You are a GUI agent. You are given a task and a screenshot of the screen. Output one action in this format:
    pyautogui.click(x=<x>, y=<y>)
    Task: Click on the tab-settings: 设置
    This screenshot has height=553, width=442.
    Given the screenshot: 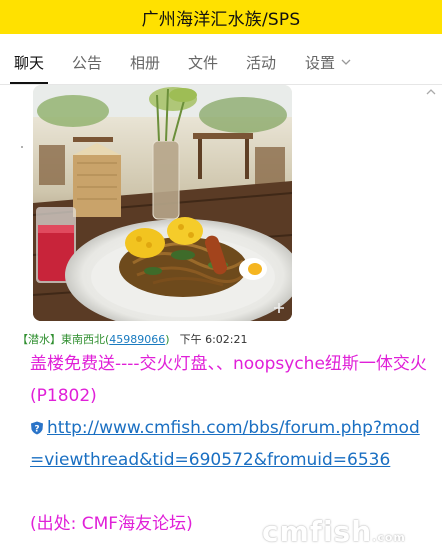 What is the action you would take?
    pyautogui.click(x=328, y=62)
    